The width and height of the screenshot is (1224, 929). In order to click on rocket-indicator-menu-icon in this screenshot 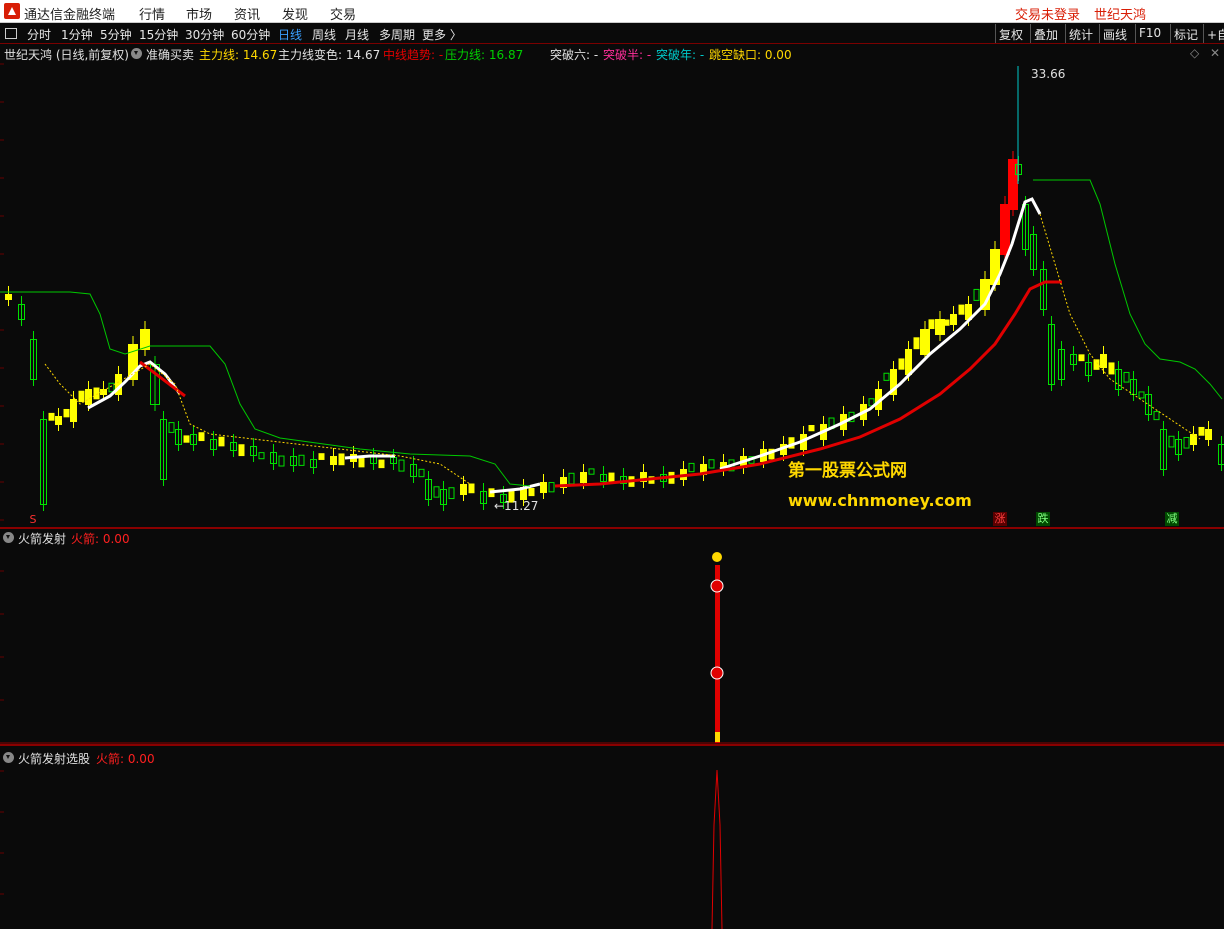, I will do `click(8, 537)`.